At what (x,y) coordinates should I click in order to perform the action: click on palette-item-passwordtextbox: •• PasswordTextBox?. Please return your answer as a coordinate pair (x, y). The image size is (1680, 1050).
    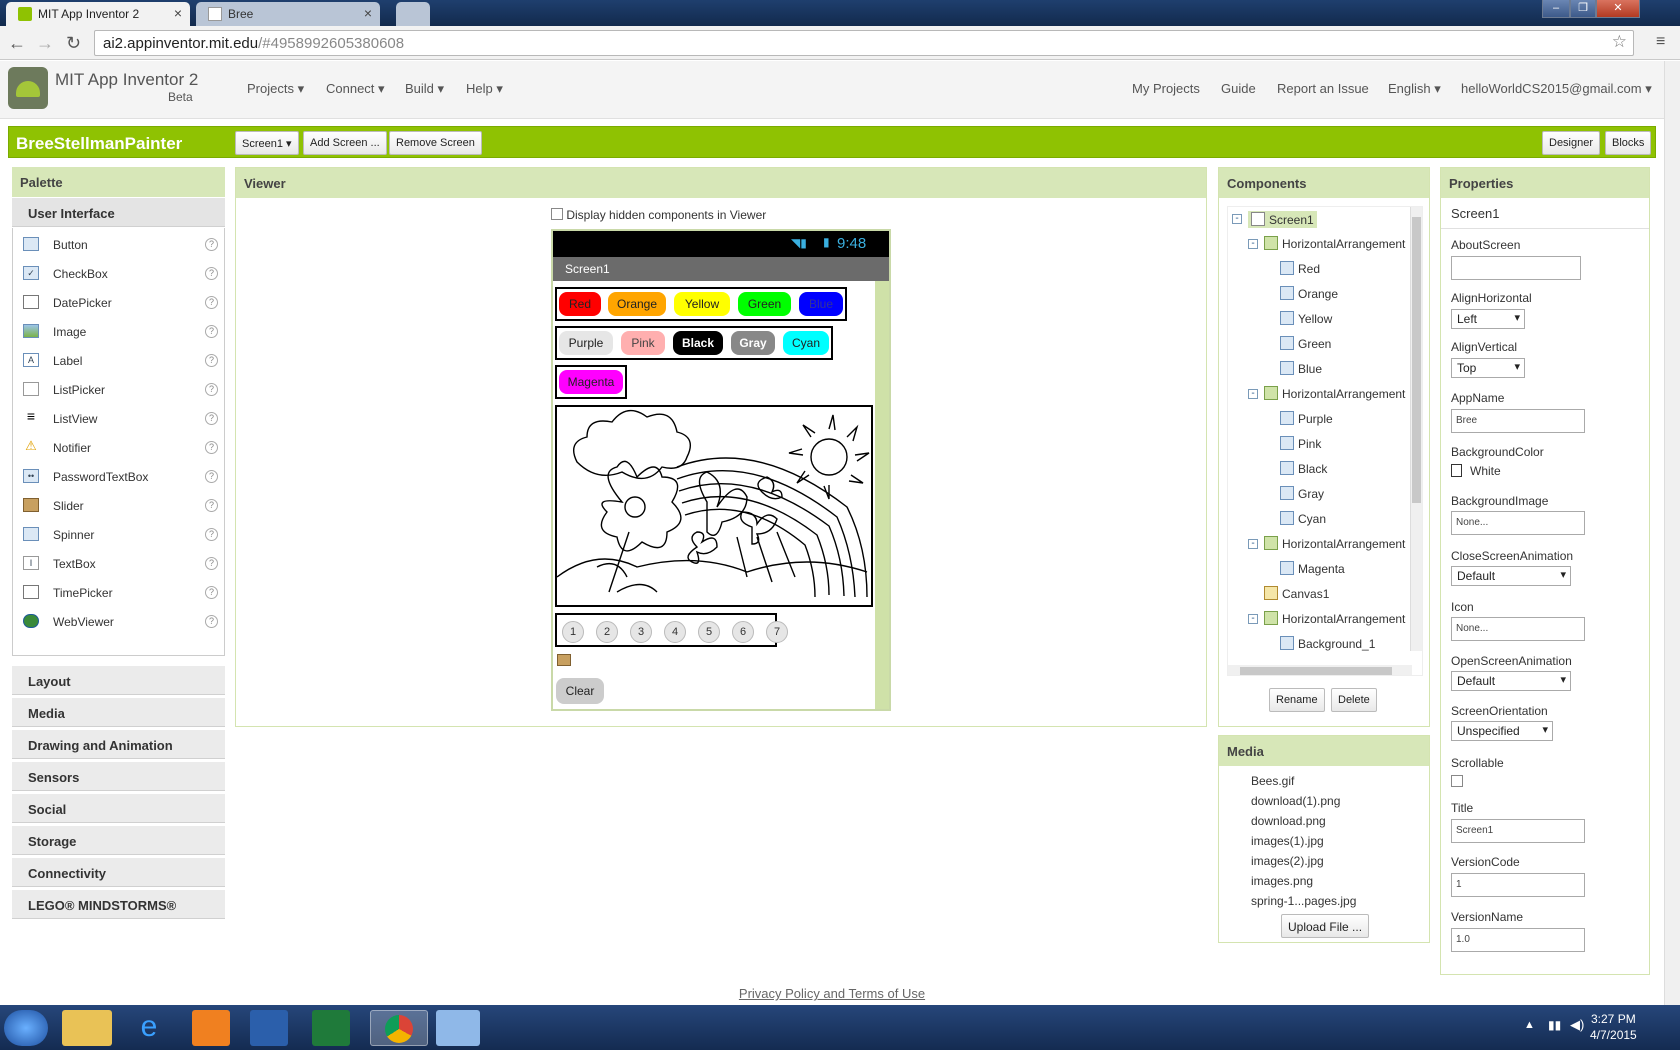
    Looking at the image, I should click on (119, 477).